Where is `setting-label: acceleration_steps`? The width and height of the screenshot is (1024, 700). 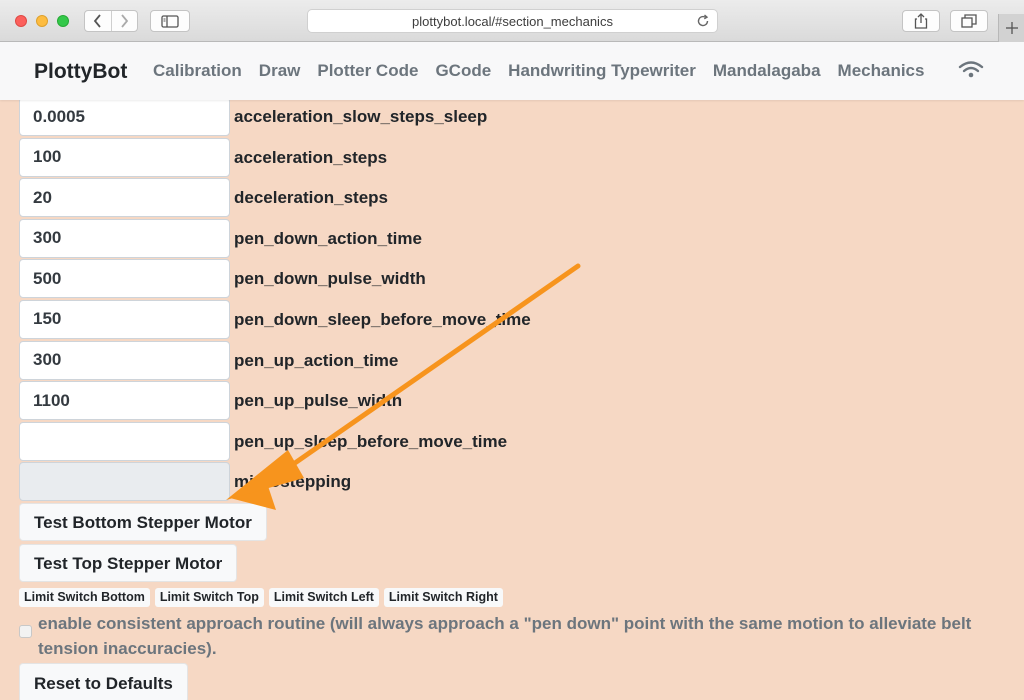 setting-label: acceleration_steps is located at coordinates (311, 157).